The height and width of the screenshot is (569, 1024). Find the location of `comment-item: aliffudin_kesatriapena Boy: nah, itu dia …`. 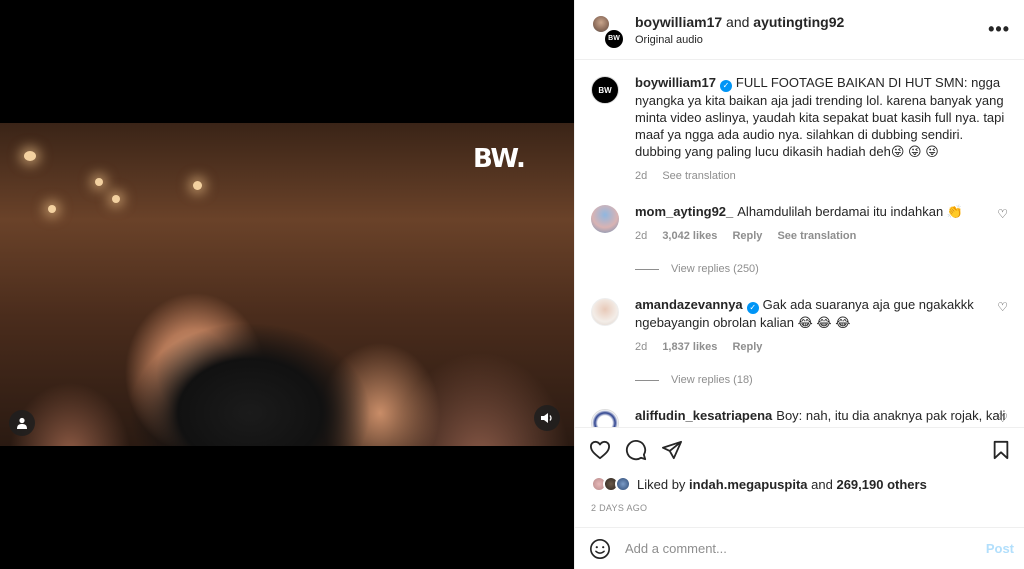

comment-item: aliffudin_kesatriapena Boy: nah, itu dia … is located at coordinates (799, 417).